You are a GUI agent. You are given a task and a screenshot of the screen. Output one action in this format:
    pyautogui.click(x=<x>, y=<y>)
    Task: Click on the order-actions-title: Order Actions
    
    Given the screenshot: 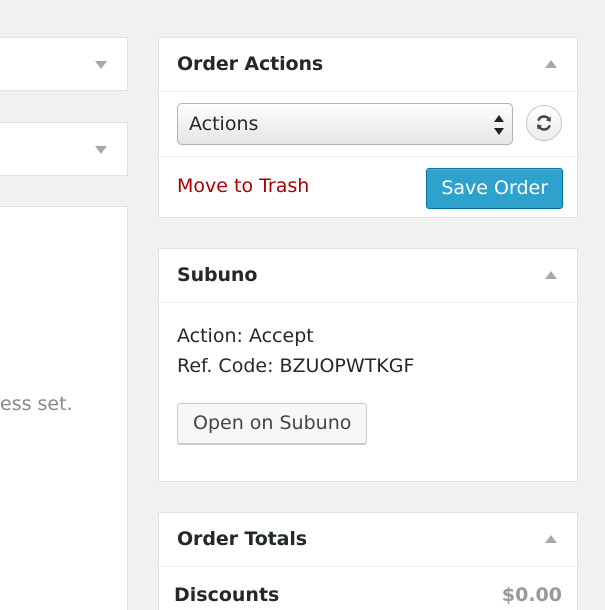 What is the action you would take?
    pyautogui.click(x=250, y=64)
    